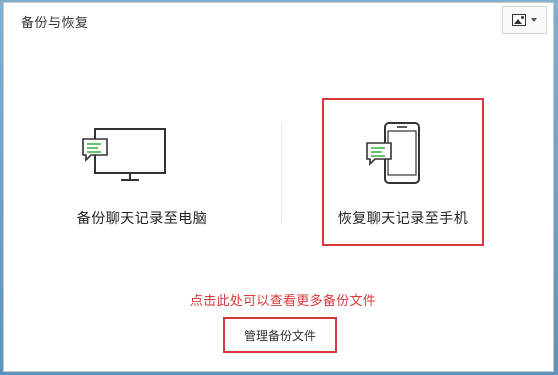  I want to click on manage-backup-files-button: 管理备份文件, so click(280, 335).